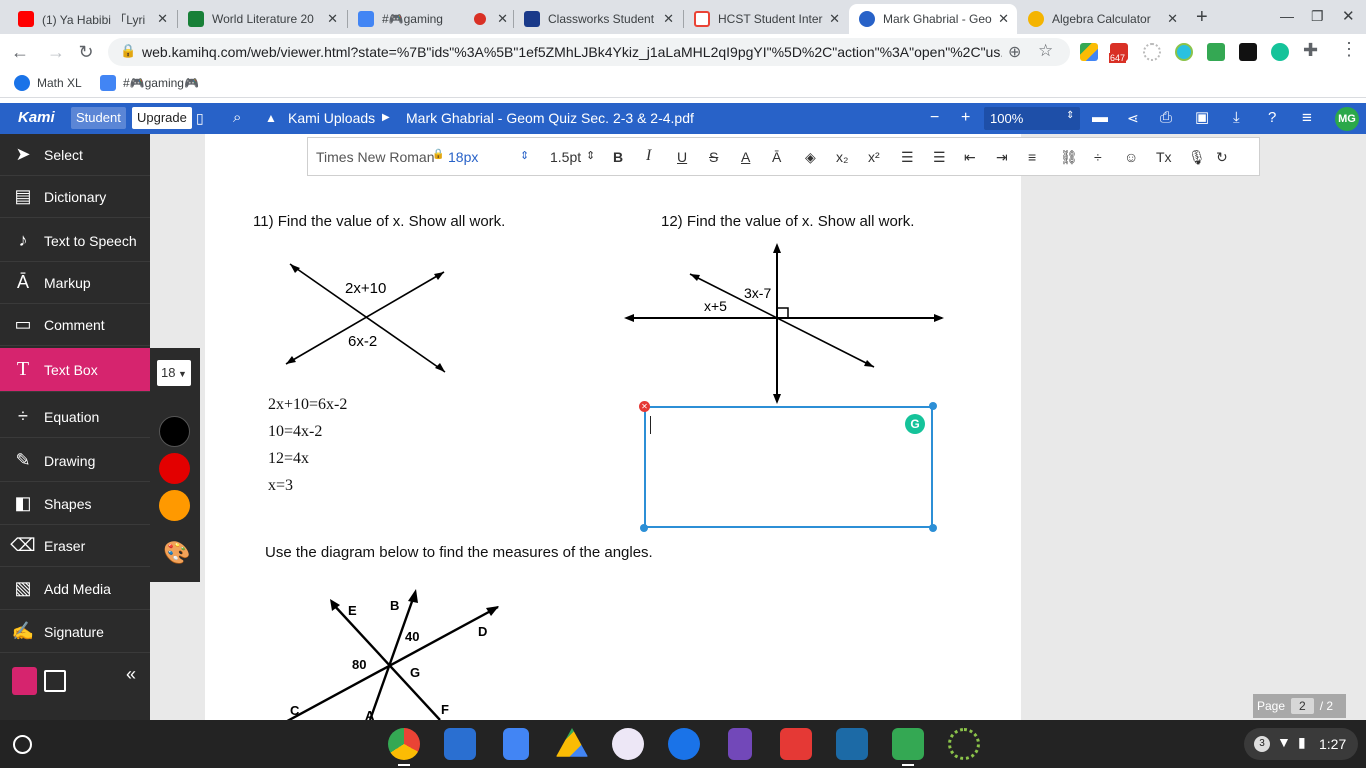  I want to click on tool-drawing: ✎ Drawing, so click(75, 461).